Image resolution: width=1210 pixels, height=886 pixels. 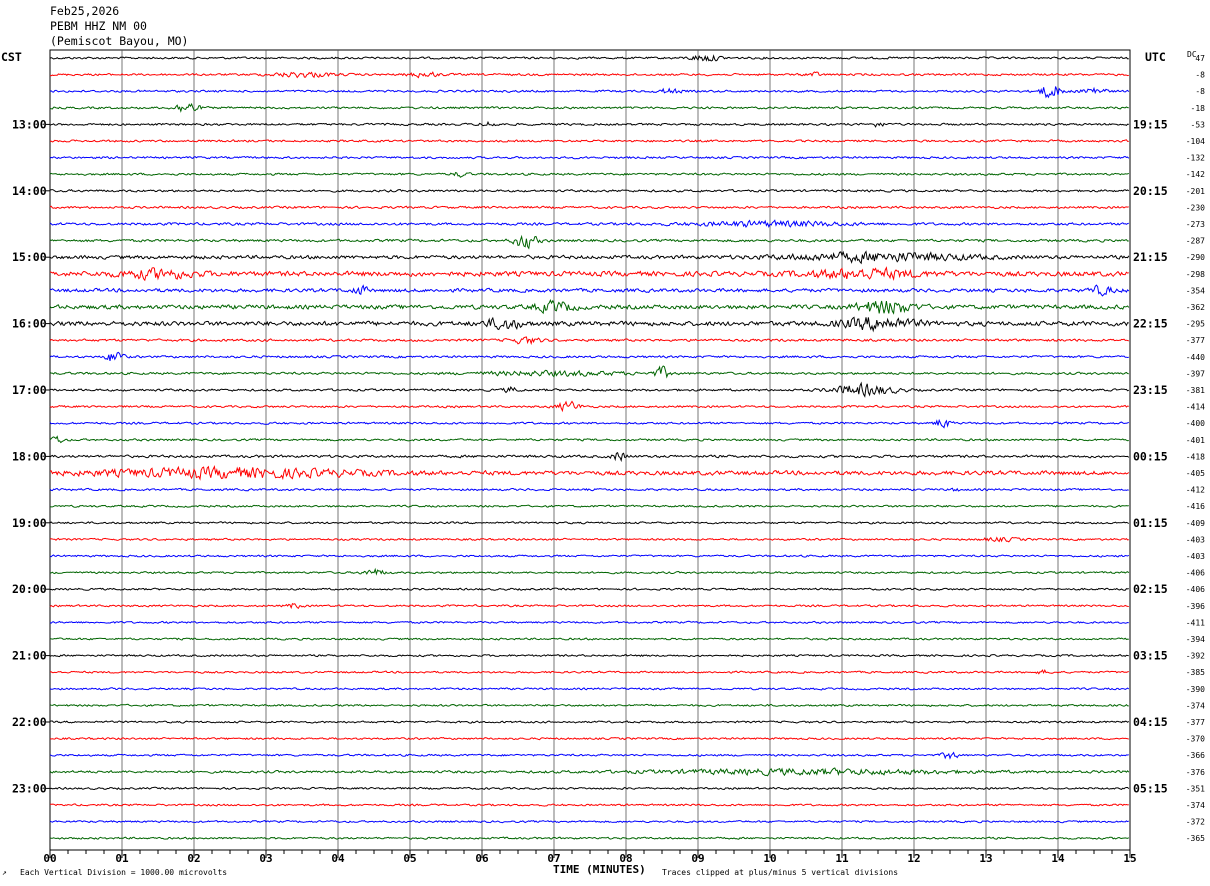 What do you see at coordinates (409, 858) in the screenshot?
I see `x-tick-label: 05` at bounding box center [409, 858].